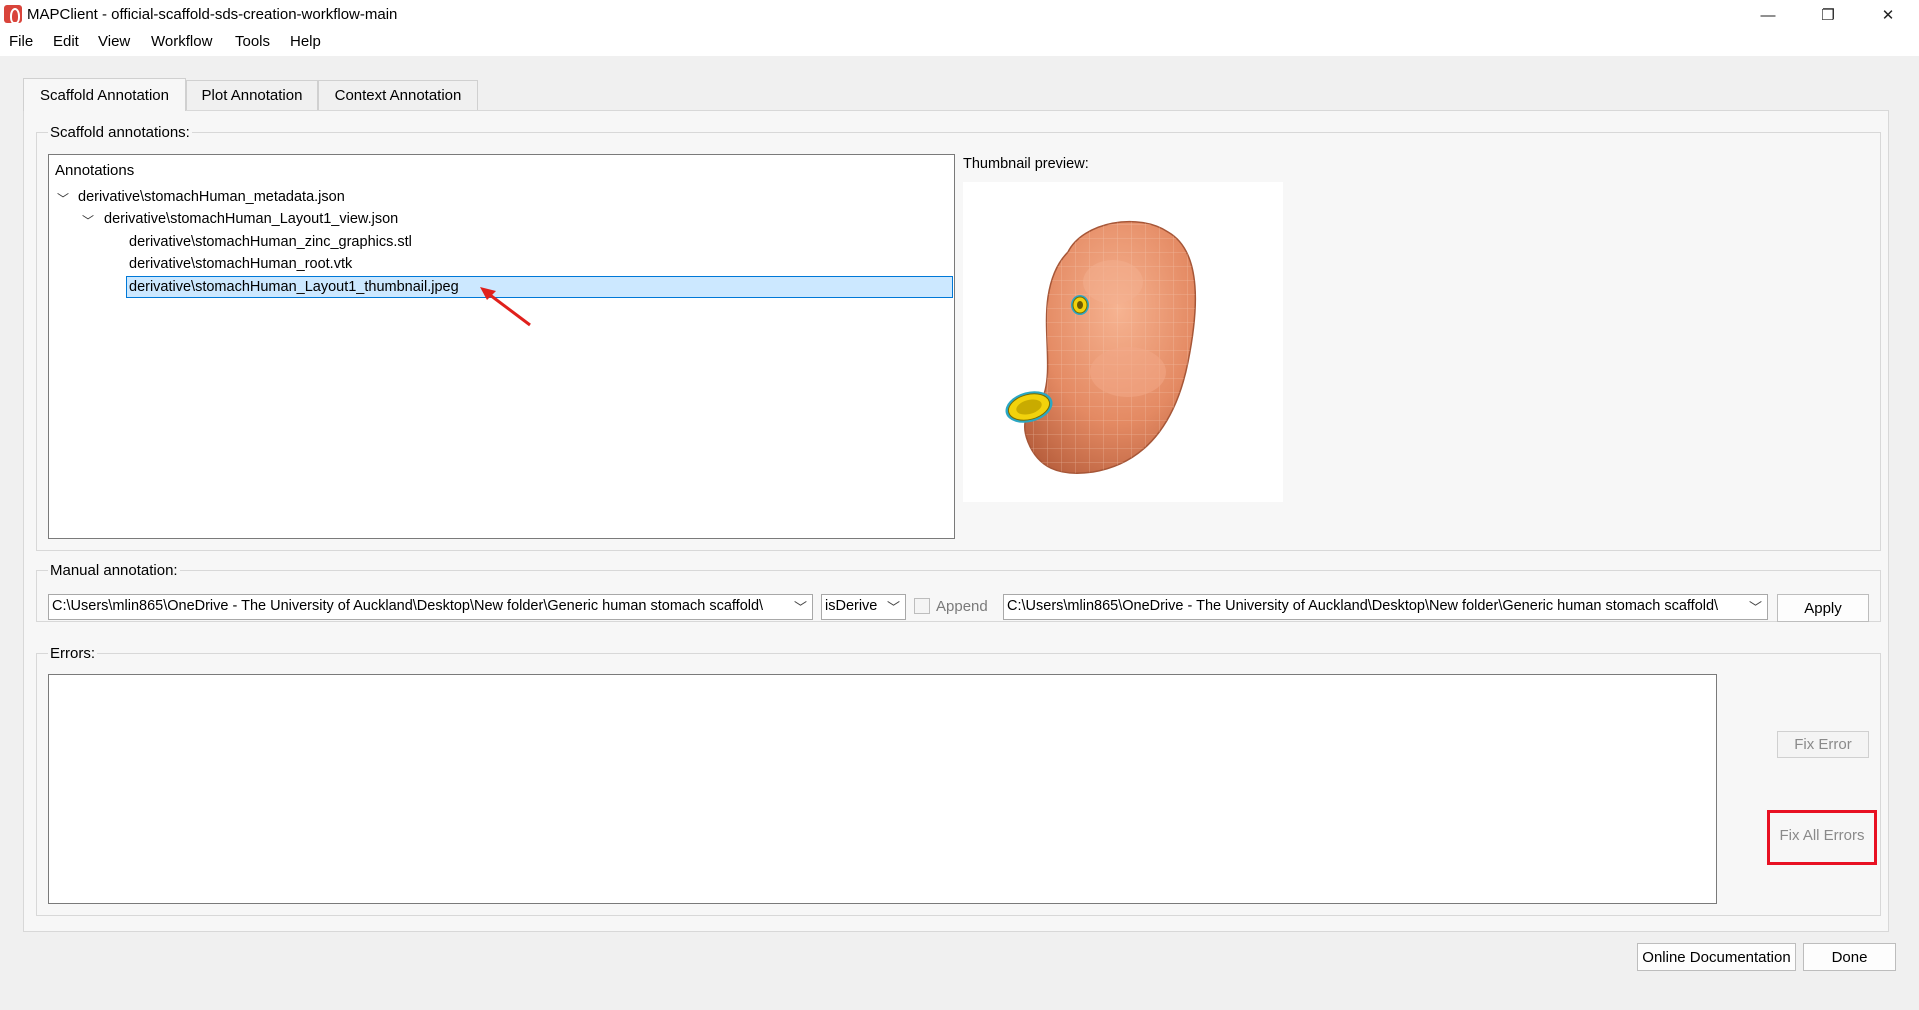 The width and height of the screenshot is (1919, 1010). I want to click on append-checkbox, so click(922, 606).